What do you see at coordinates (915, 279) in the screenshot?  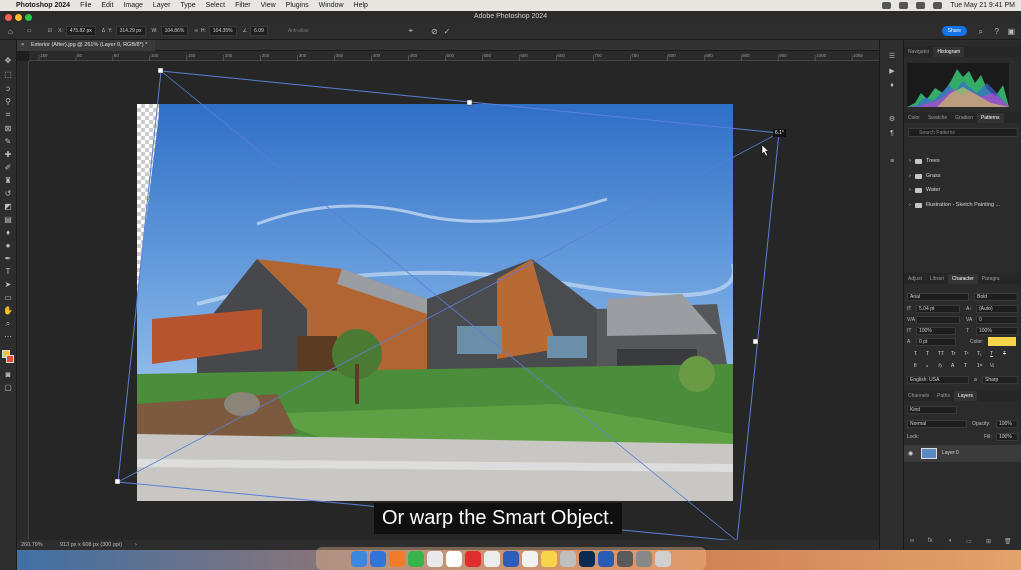 I see `tab-adjustments: Adjust` at bounding box center [915, 279].